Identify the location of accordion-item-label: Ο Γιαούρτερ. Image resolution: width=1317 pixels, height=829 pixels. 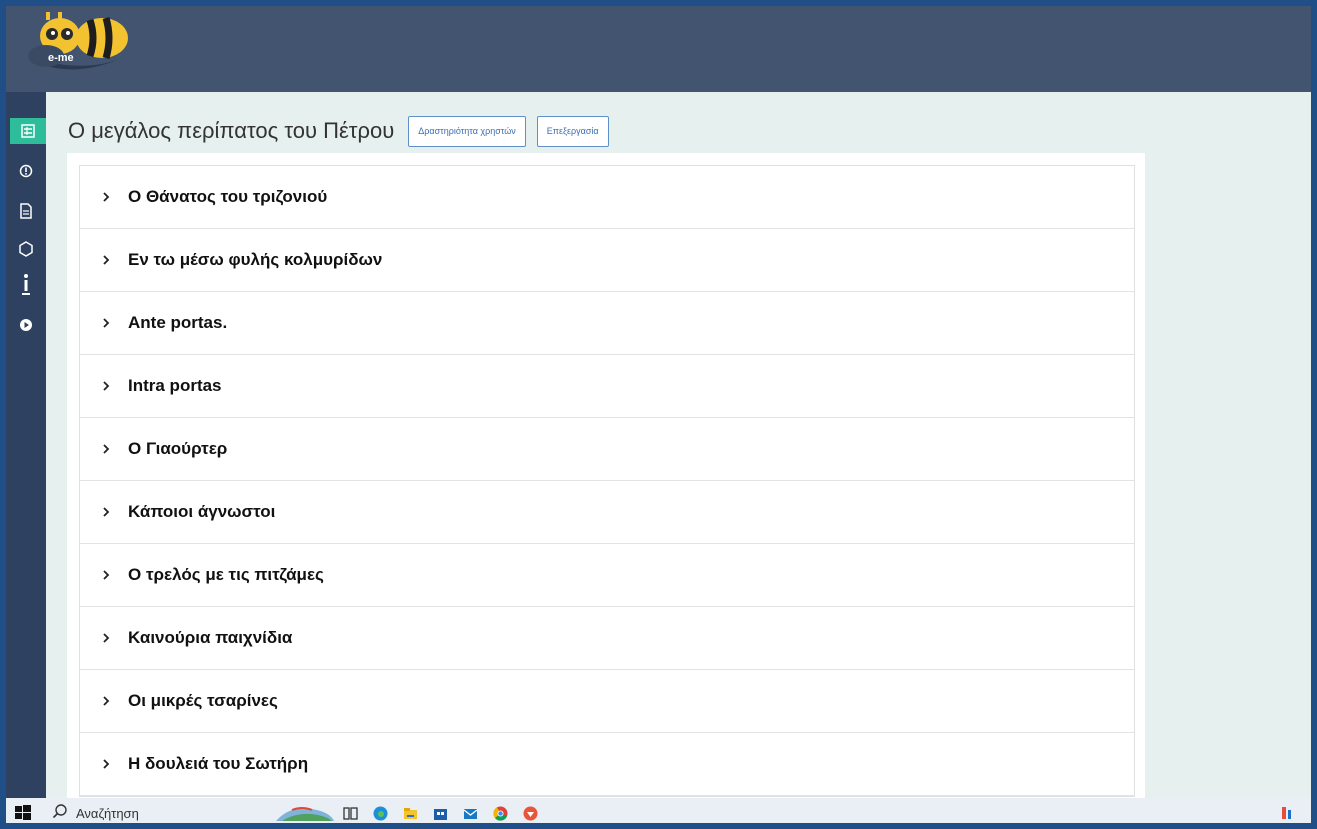
(178, 448).